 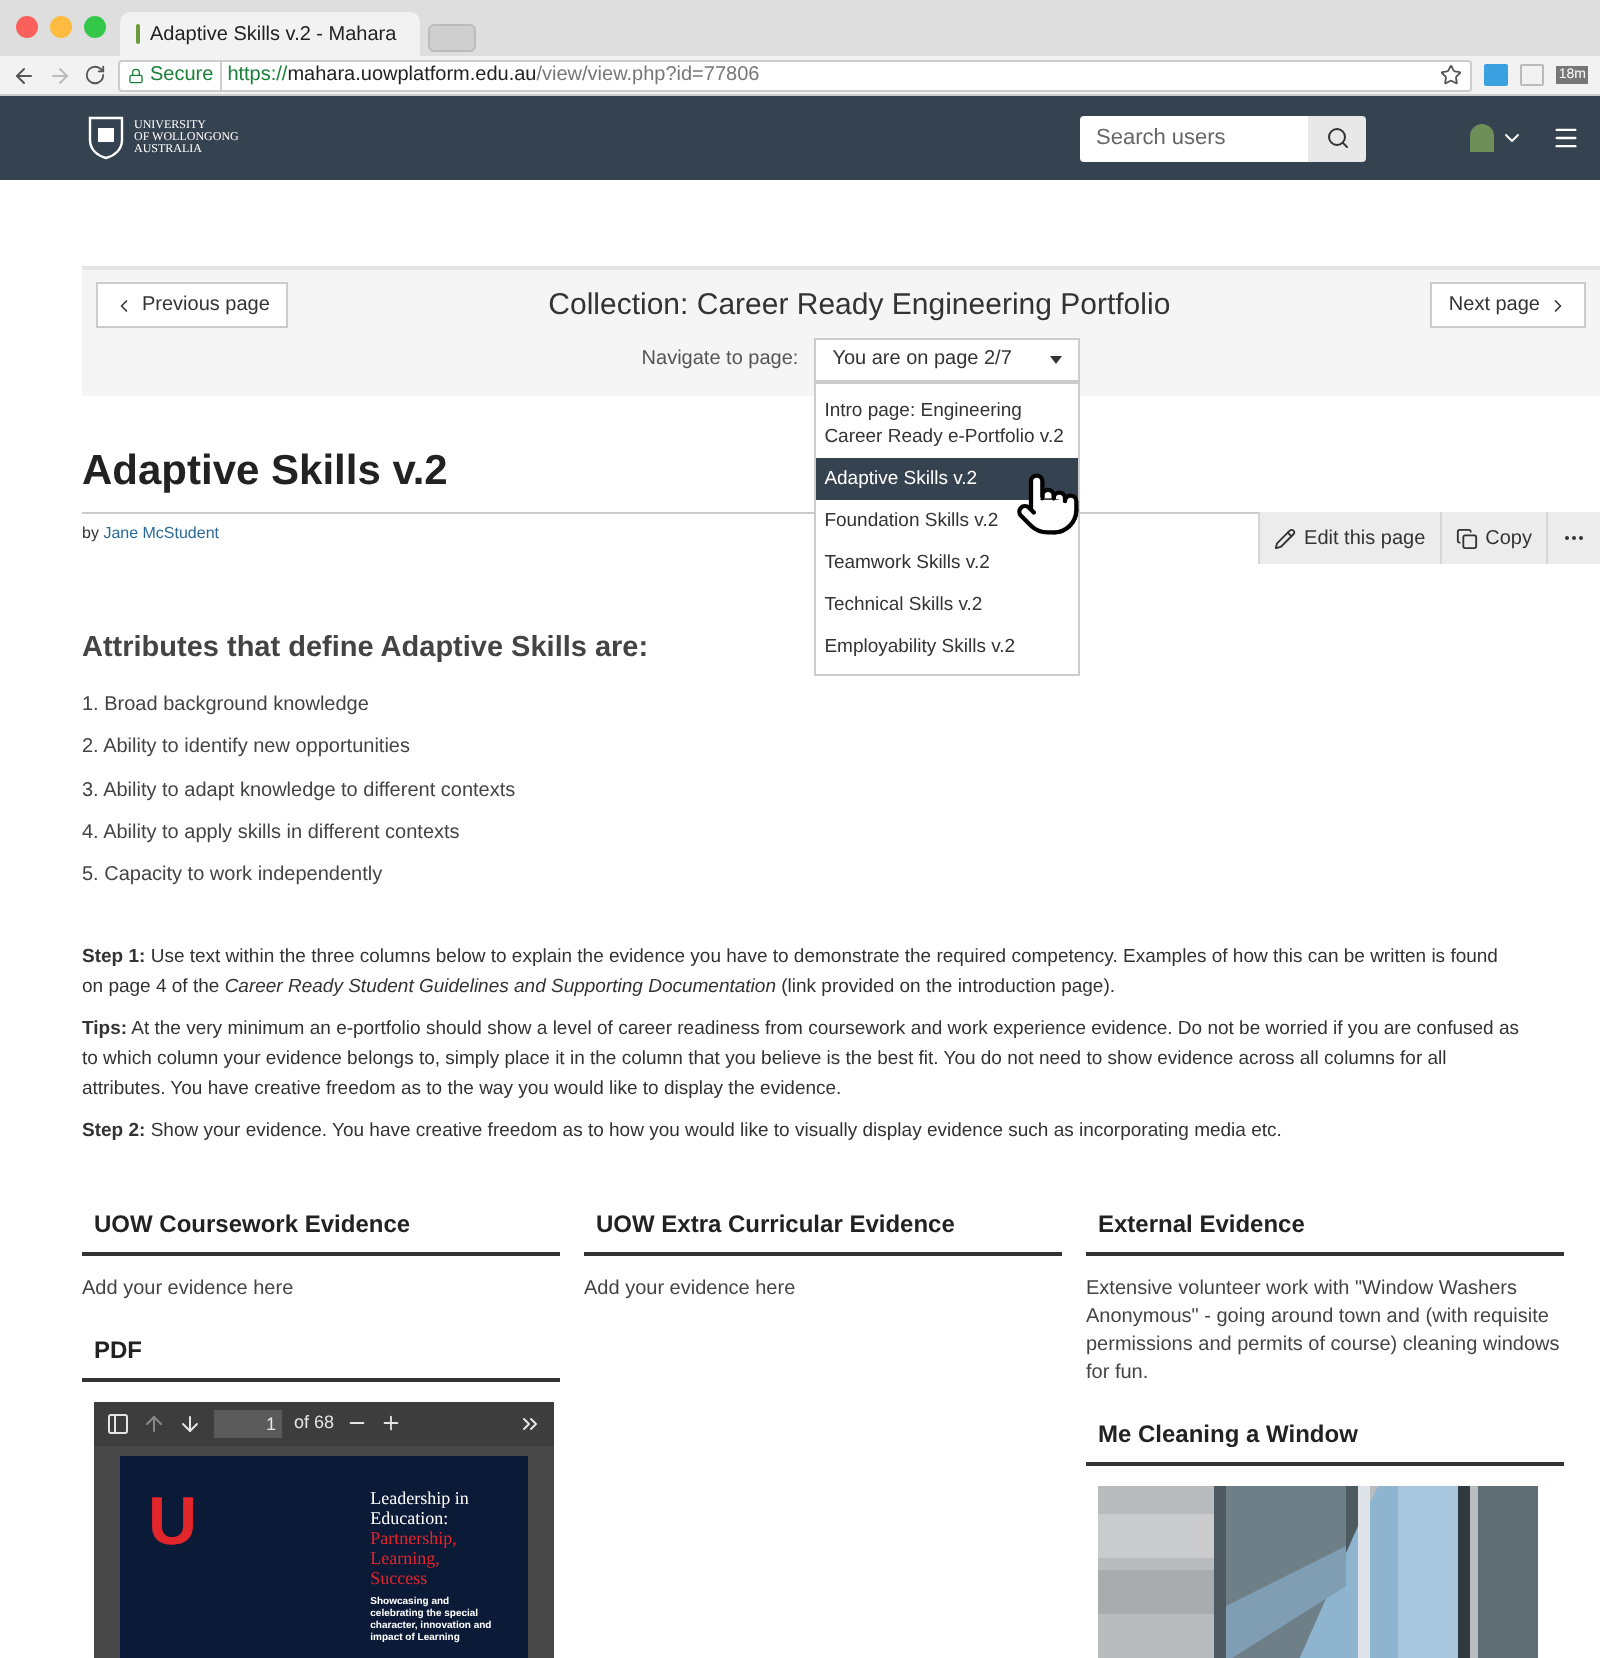 I want to click on dropdown-option: Teamwork Skills v.2, so click(x=947, y=562).